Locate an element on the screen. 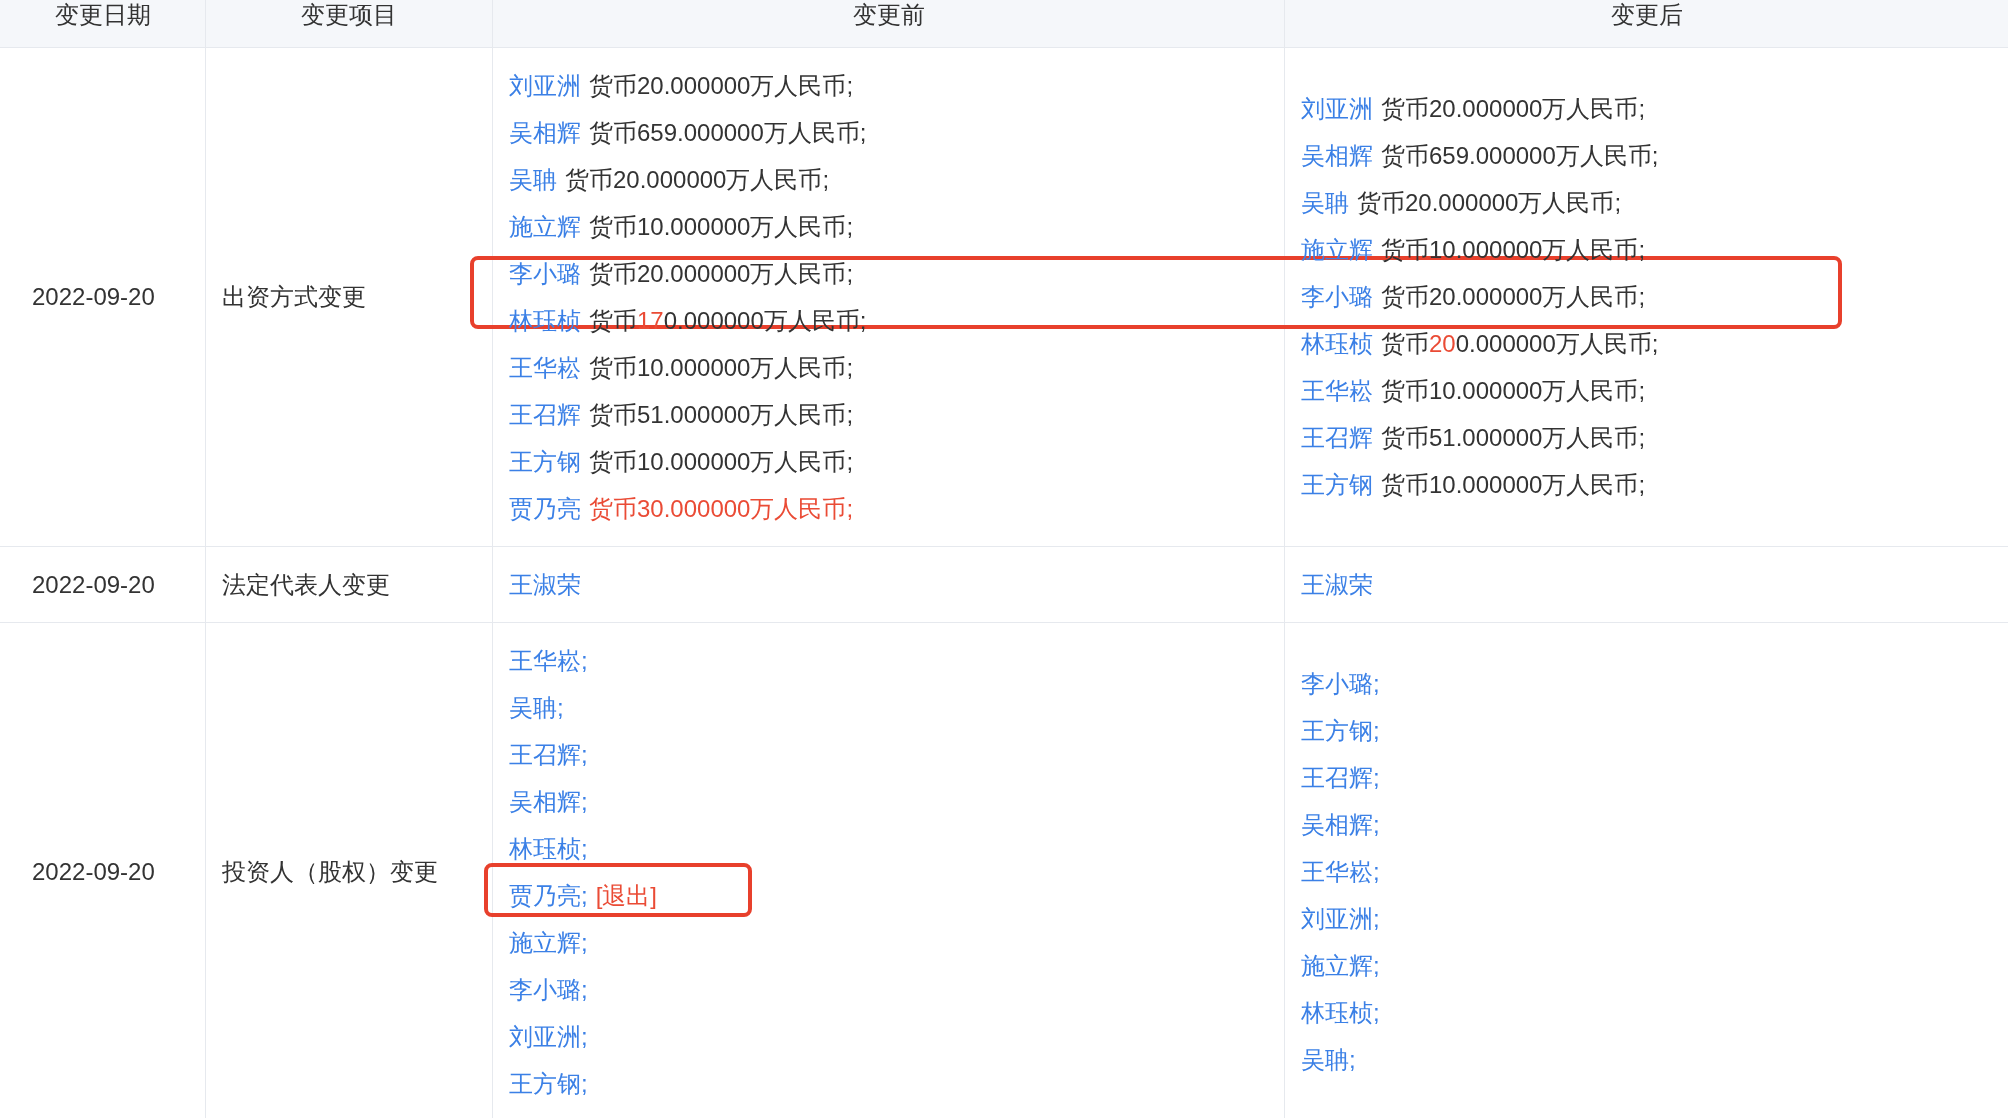 Image resolution: width=2008 pixels, height=1118 pixels. change-item: 法定代表人变更 is located at coordinates (306, 584).